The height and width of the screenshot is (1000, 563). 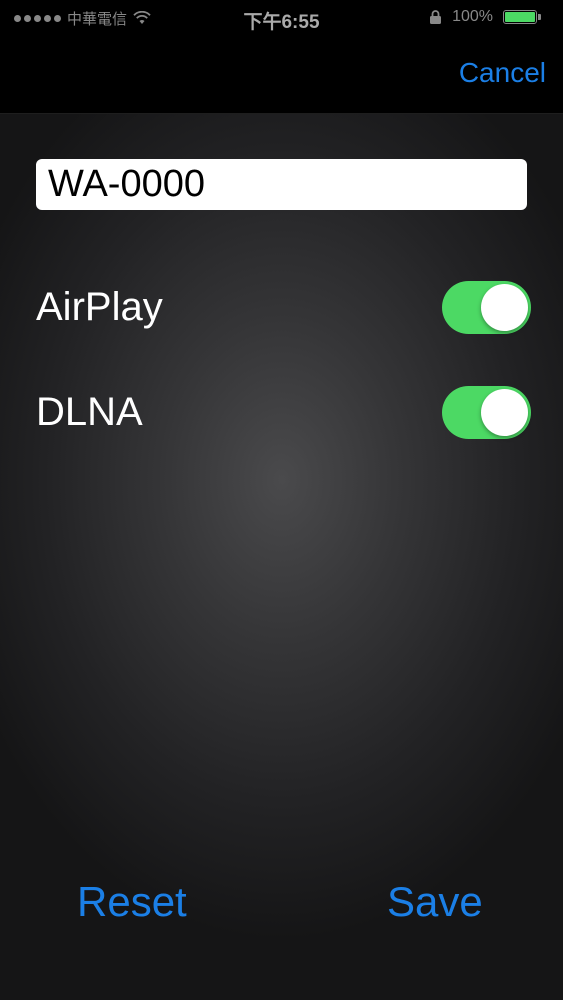 What do you see at coordinates (281, 75) in the screenshot?
I see `navigation-bar: Cancel` at bounding box center [281, 75].